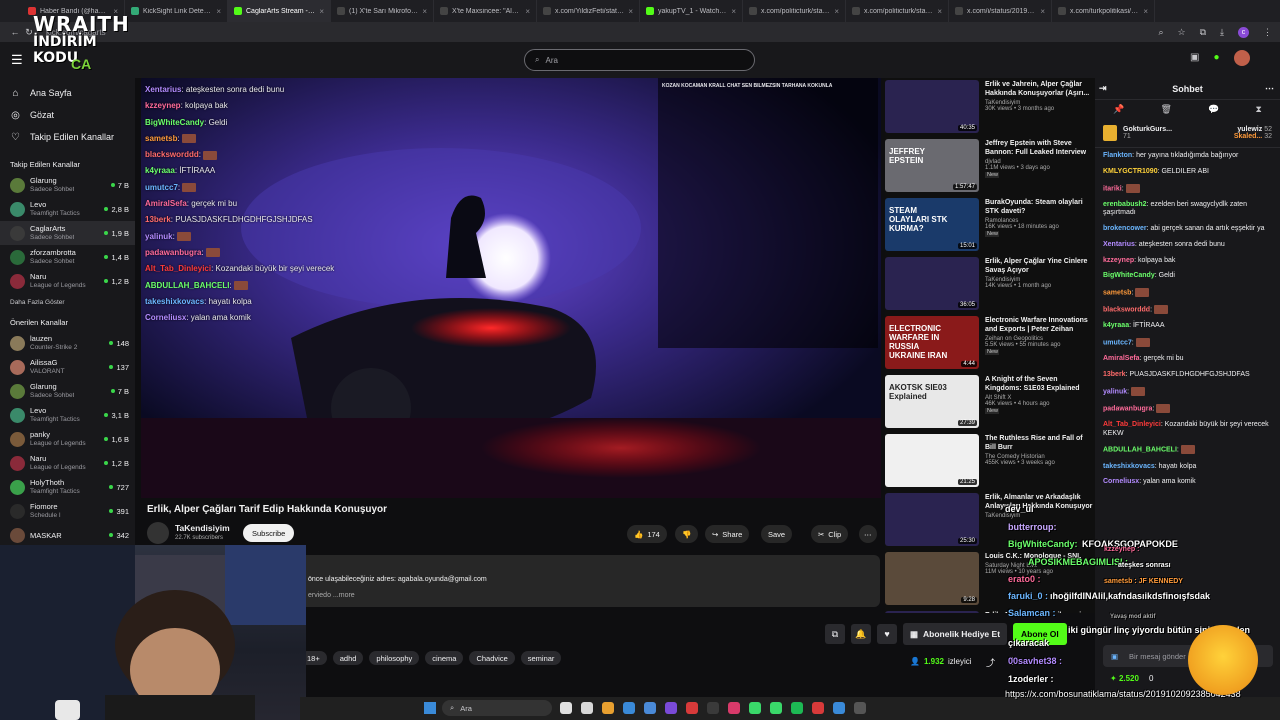 The image size is (1280, 720). I want to click on youtube-channel-avatar, so click(158, 533).